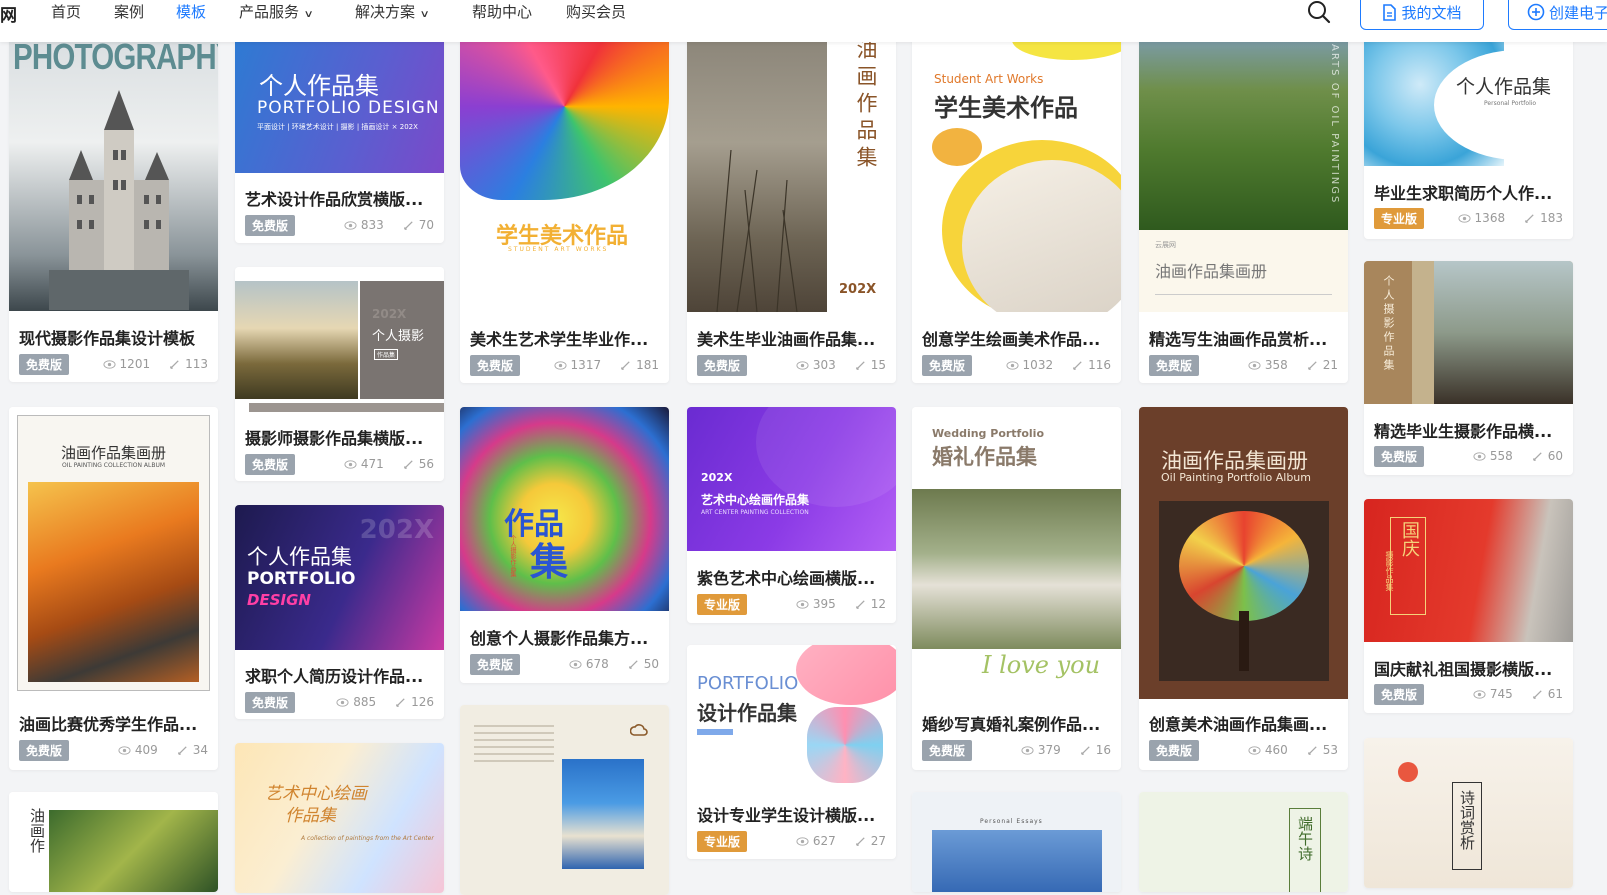 The image size is (1607, 895). Describe the element at coordinates (191, 11) in the screenshot. I see `nav-templates: 模板` at that location.